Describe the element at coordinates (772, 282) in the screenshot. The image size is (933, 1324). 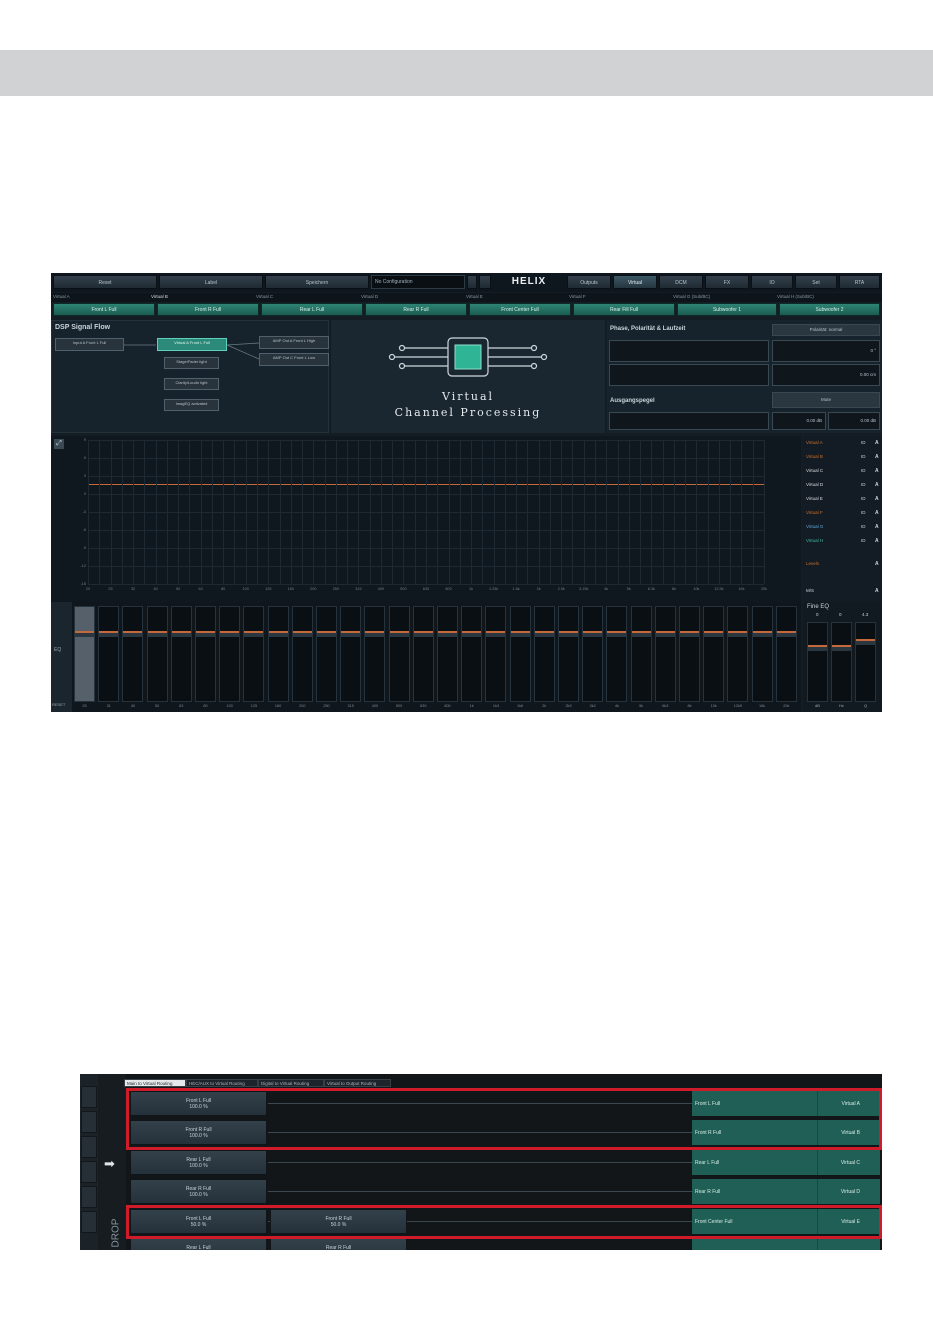
I see `io-button: IO` at that location.